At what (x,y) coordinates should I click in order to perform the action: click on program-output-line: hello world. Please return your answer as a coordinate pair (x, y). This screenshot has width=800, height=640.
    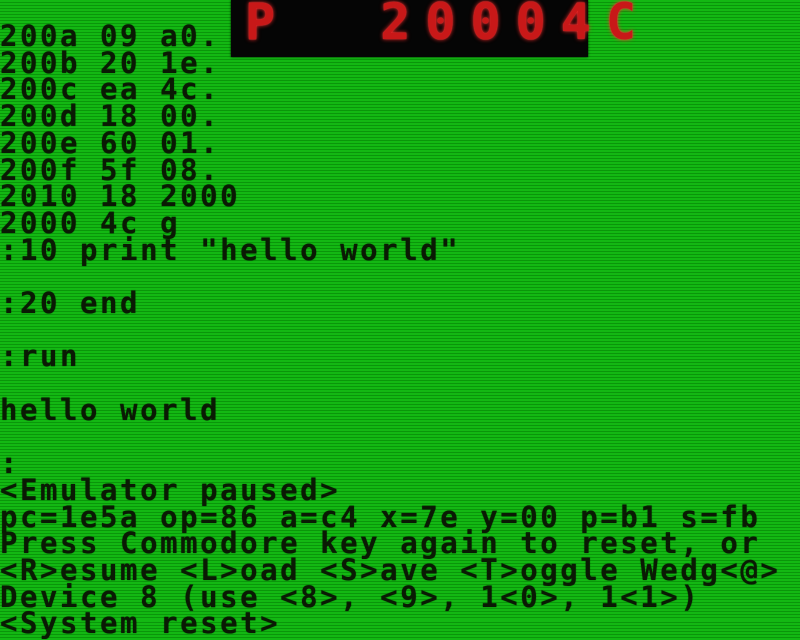
    Looking at the image, I should click on (110, 409).